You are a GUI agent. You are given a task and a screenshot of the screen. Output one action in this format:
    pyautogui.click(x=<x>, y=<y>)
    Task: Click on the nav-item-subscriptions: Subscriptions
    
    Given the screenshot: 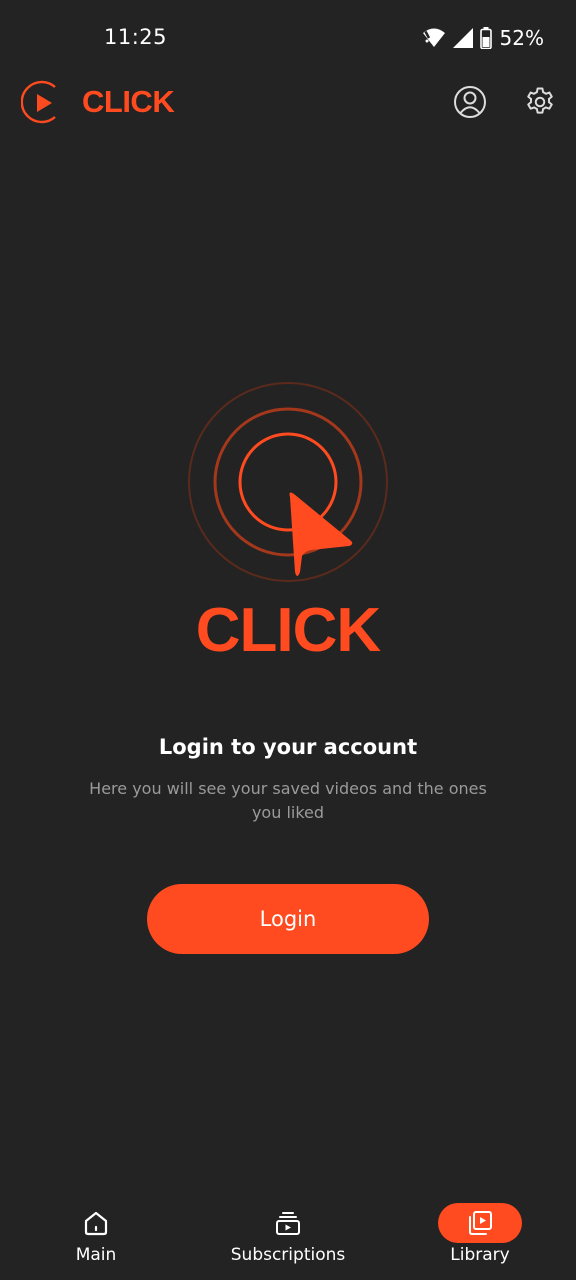 What is the action you would take?
    pyautogui.click(x=288, y=1236)
    